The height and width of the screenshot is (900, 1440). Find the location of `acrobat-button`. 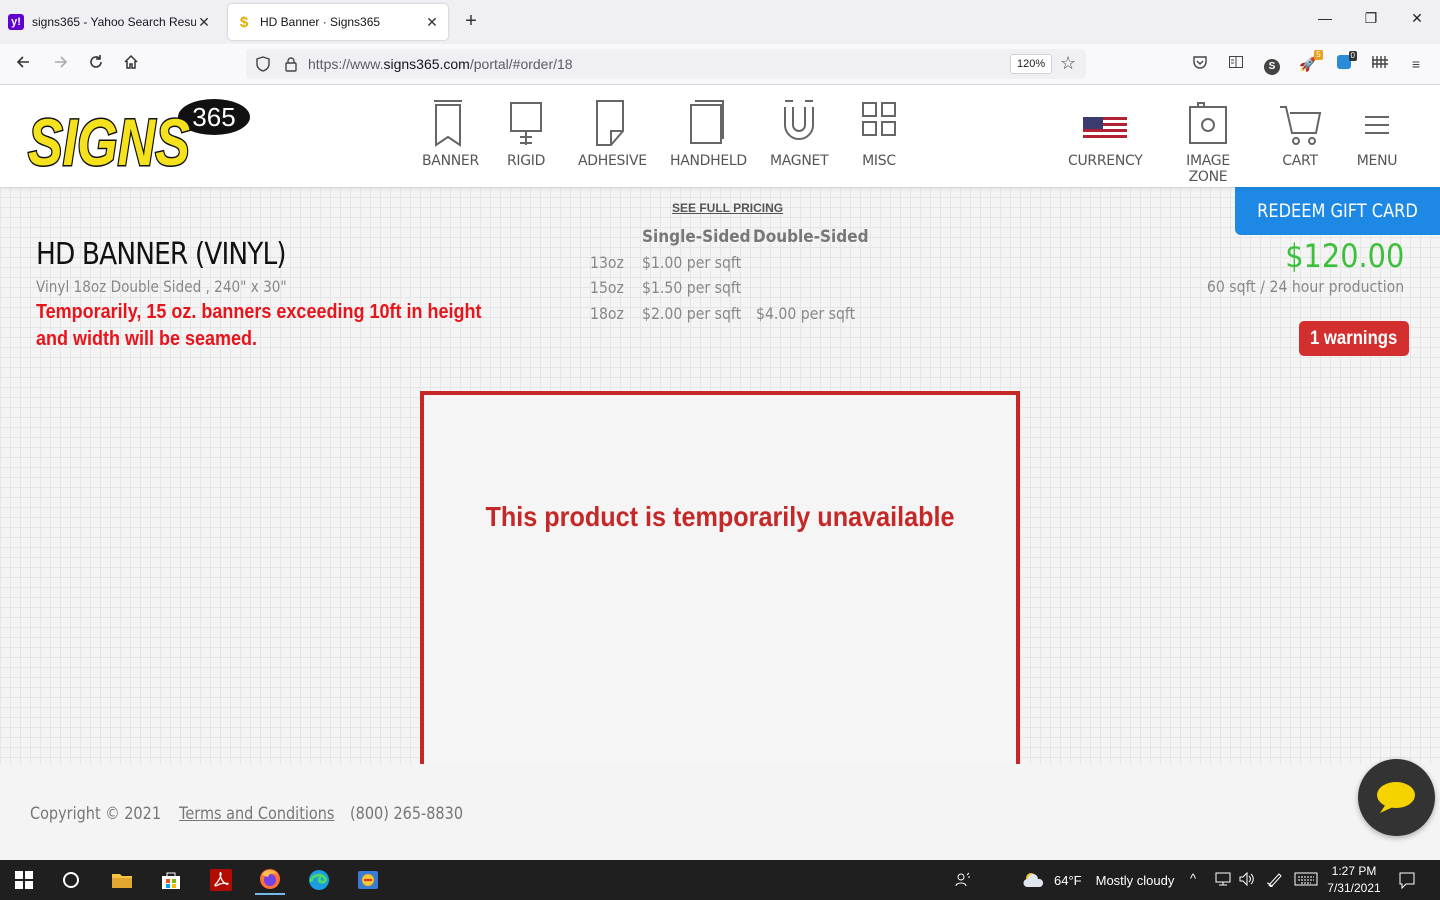

acrobat-button is located at coordinates (221, 880).